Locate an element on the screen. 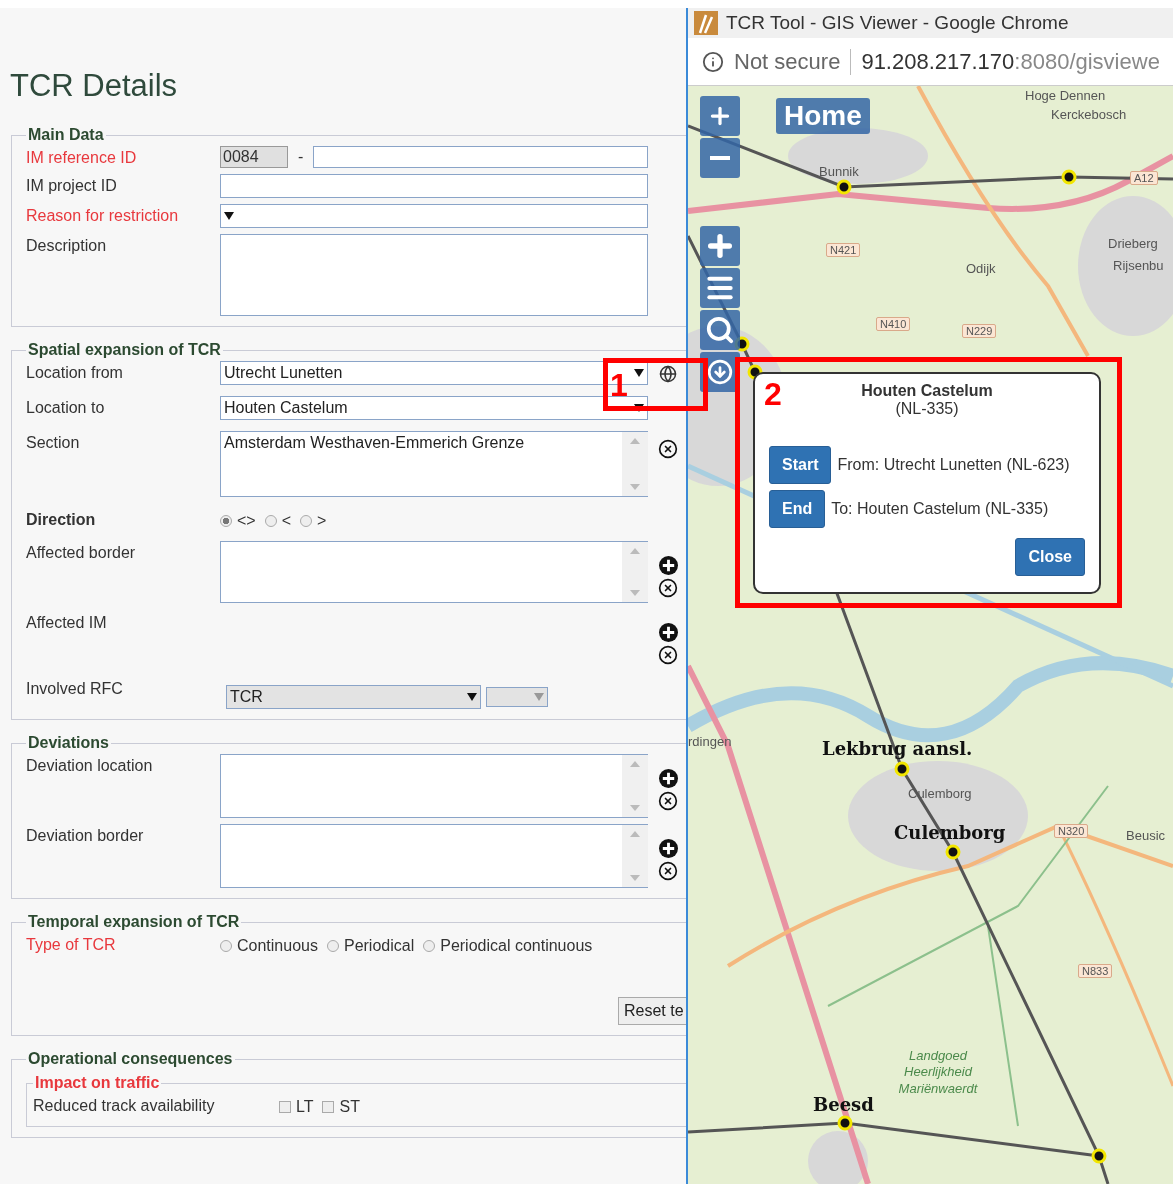 This screenshot has width=1173, height=1184. popup-title: Houten Castelum is located at coordinates (927, 391).